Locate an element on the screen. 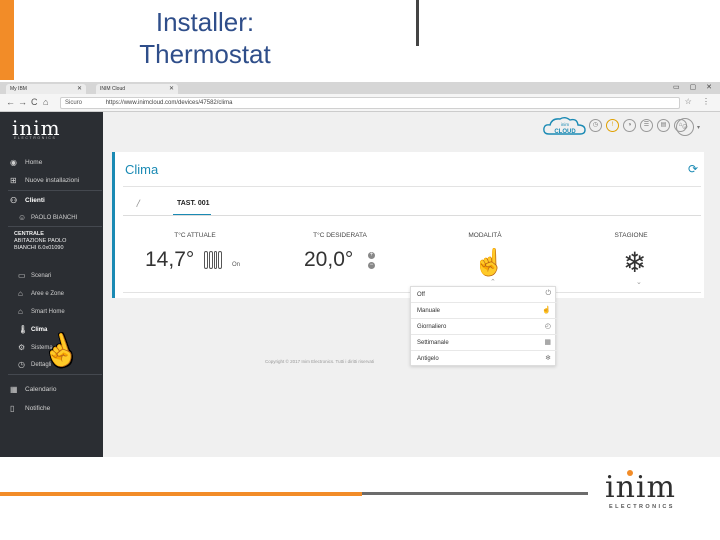 The image size is (720, 540). list-icon: ▤ is located at coordinates (663, 125).